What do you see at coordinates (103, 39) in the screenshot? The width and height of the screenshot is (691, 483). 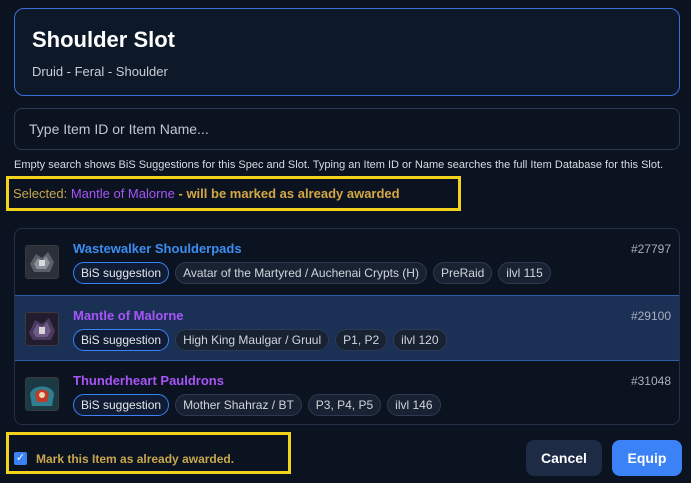 I see `page-title: Shoulder Slot` at bounding box center [103, 39].